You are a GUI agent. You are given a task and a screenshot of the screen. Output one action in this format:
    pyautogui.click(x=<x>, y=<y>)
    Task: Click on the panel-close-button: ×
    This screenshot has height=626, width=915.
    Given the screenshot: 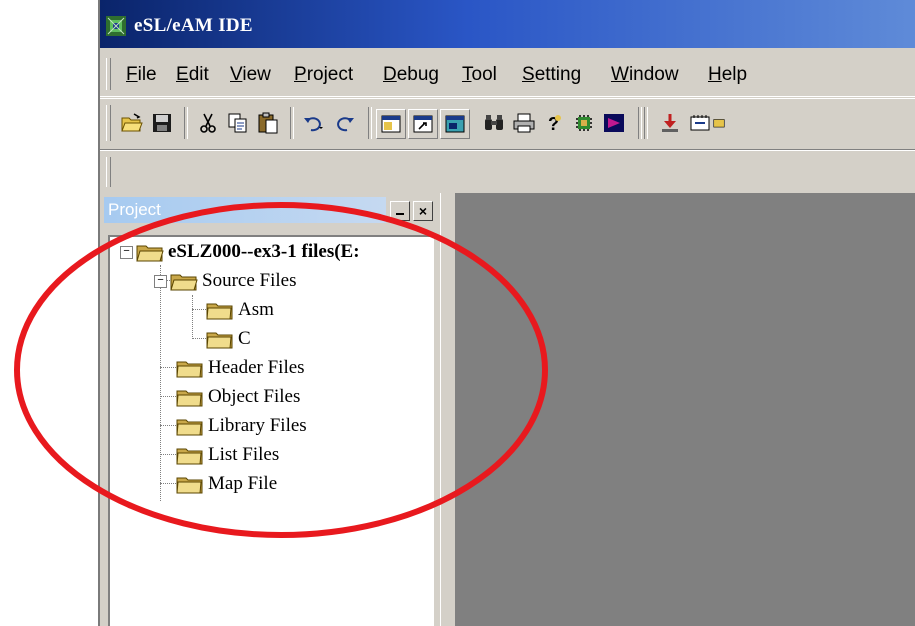 What is the action you would take?
    pyautogui.click(x=423, y=211)
    